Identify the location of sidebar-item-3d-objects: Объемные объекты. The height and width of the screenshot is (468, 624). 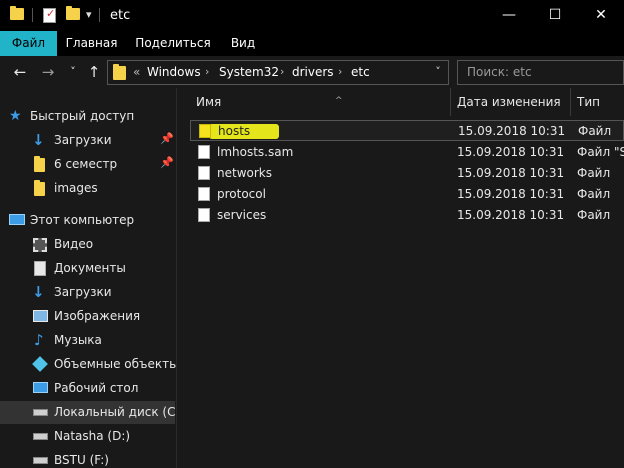
(89, 364).